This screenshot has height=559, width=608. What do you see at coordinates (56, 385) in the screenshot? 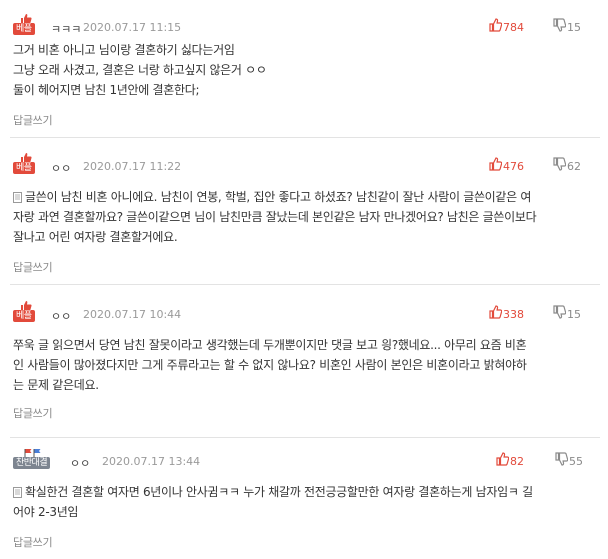
I see `comment-line: 는 문제 같은데요.` at bounding box center [56, 385].